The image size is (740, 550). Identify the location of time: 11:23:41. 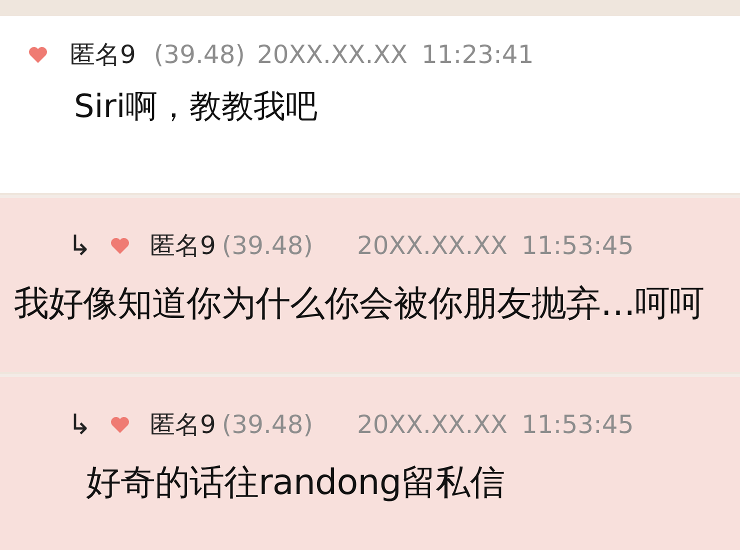
(477, 55).